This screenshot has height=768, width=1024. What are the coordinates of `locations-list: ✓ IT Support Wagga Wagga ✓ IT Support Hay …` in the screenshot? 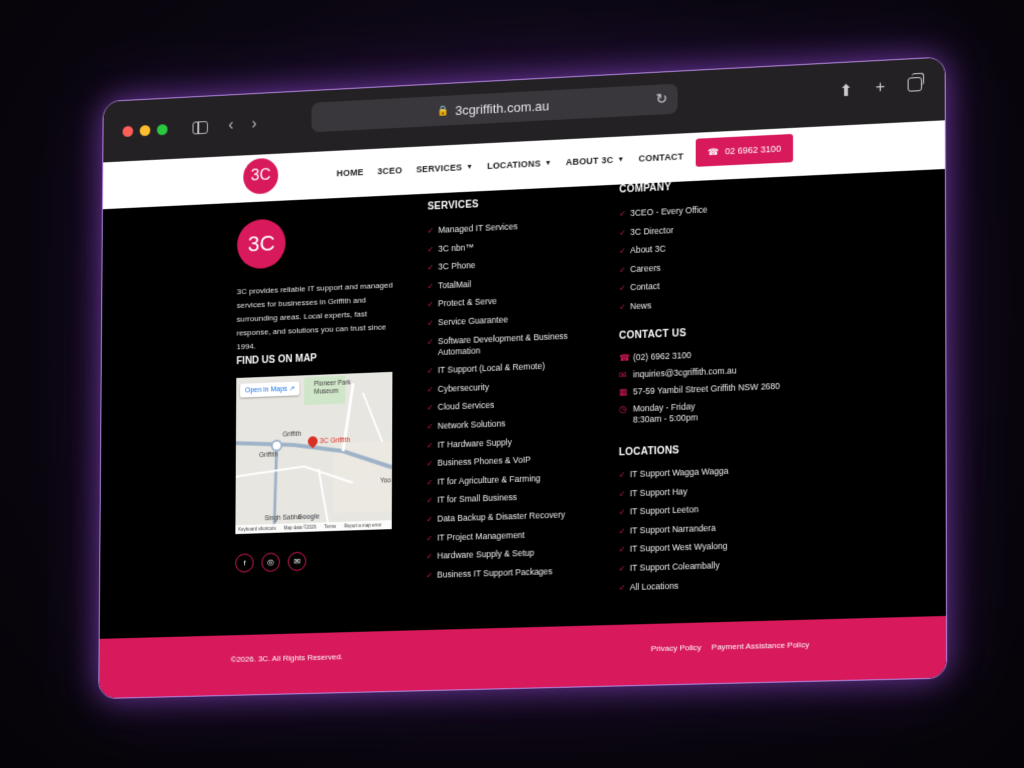 It's located at (720, 532).